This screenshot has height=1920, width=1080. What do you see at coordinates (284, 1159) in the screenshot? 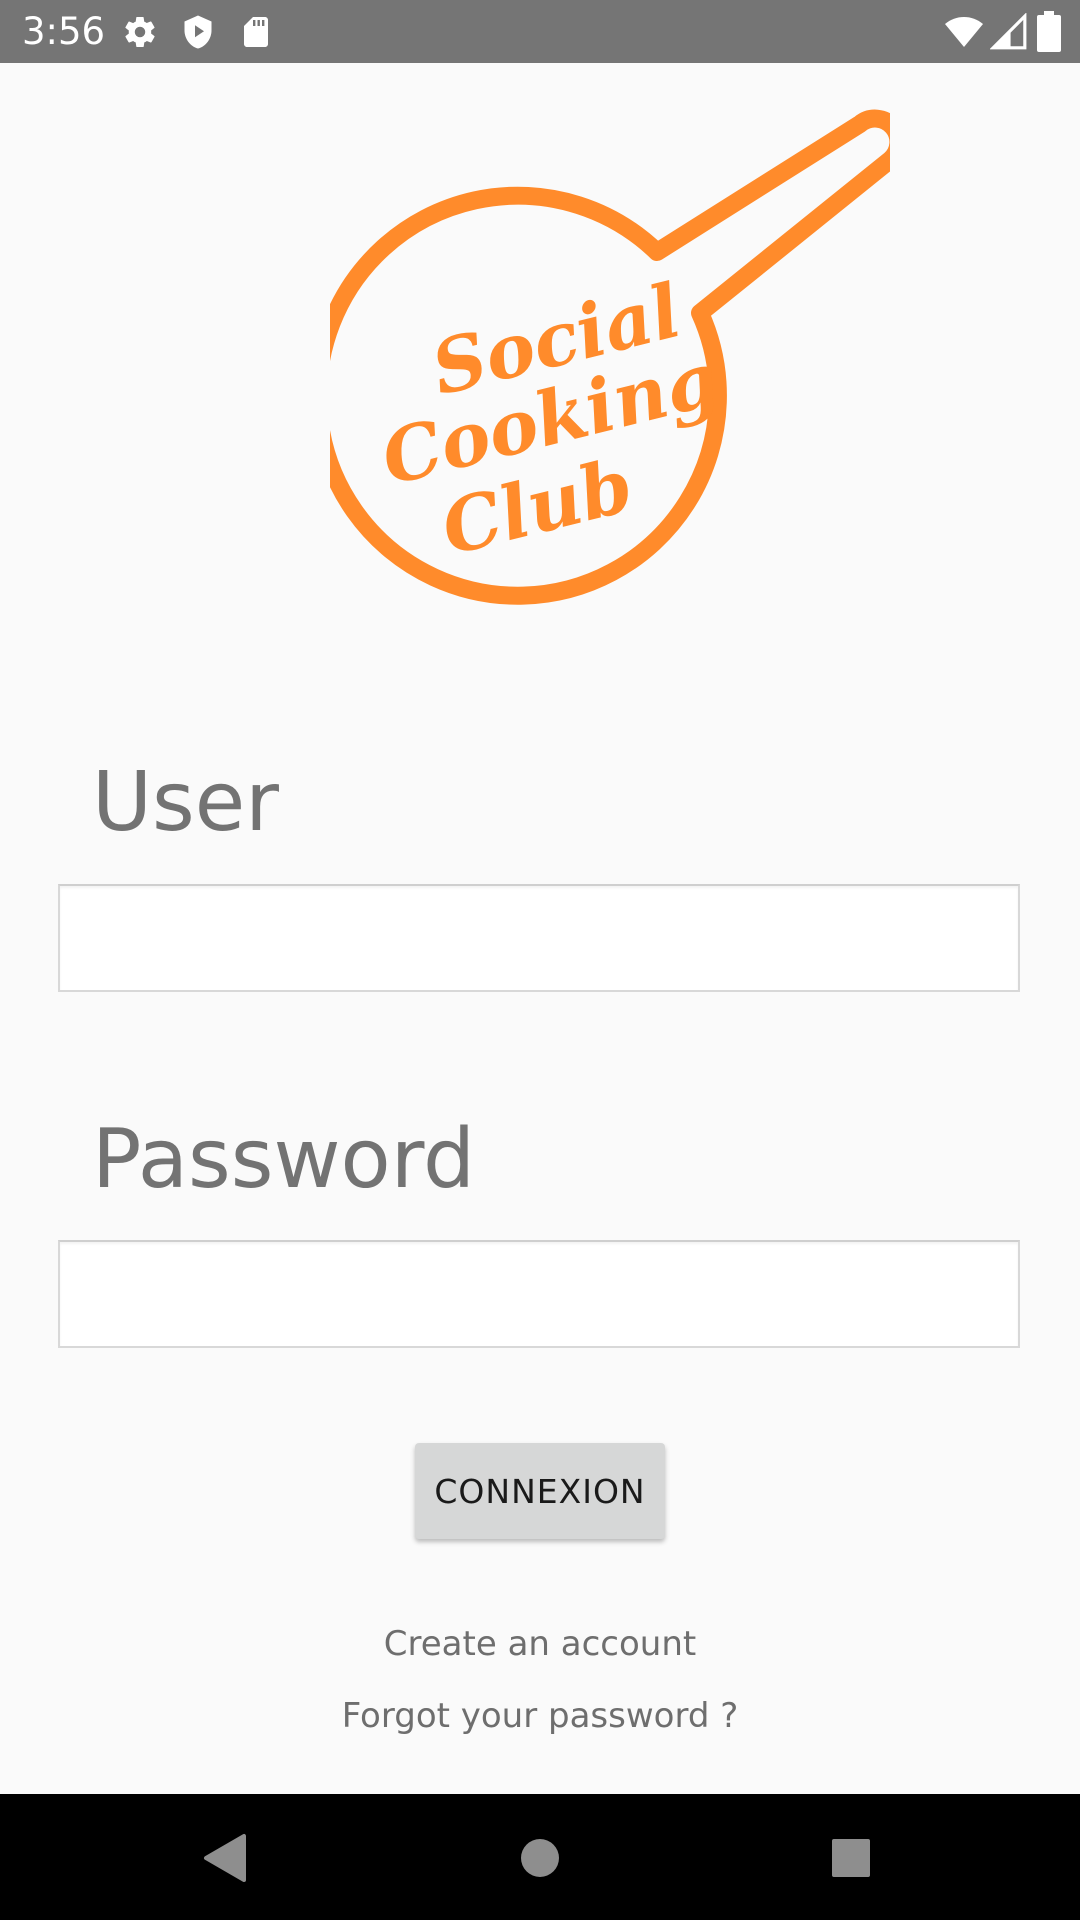
I see `password-label: Password` at bounding box center [284, 1159].